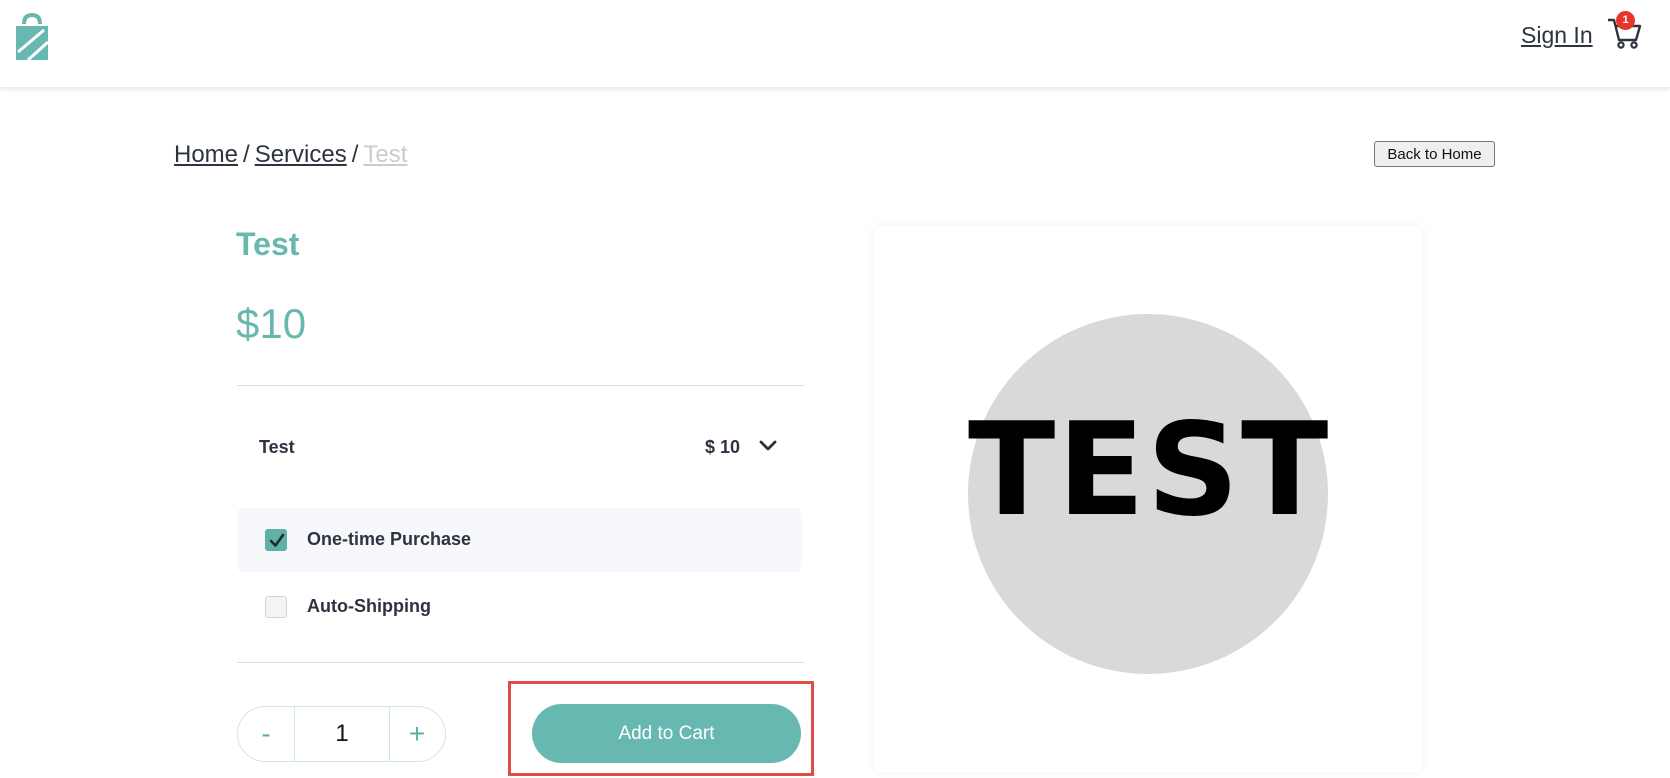  Describe the element at coordinates (301, 154) in the screenshot. I see `breadcrumb-services-link: Services` at that location.